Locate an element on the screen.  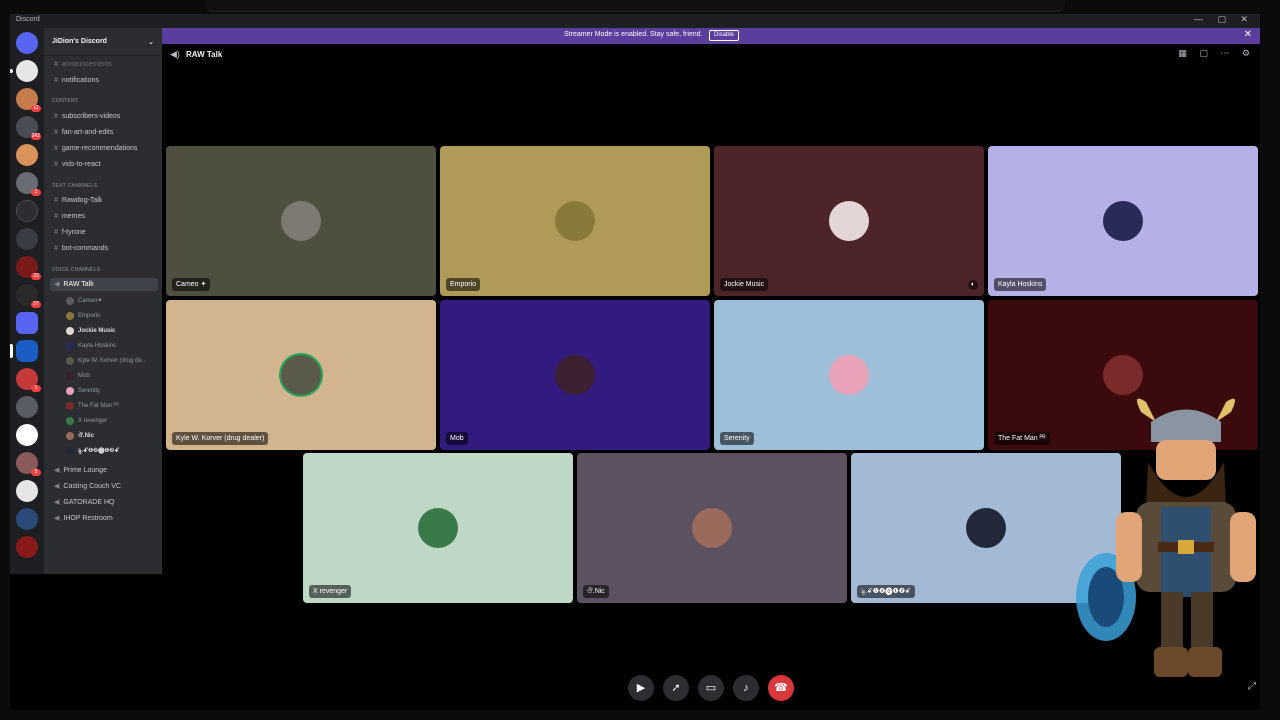
server-icon: 5 is located at coordinates (28, 464).